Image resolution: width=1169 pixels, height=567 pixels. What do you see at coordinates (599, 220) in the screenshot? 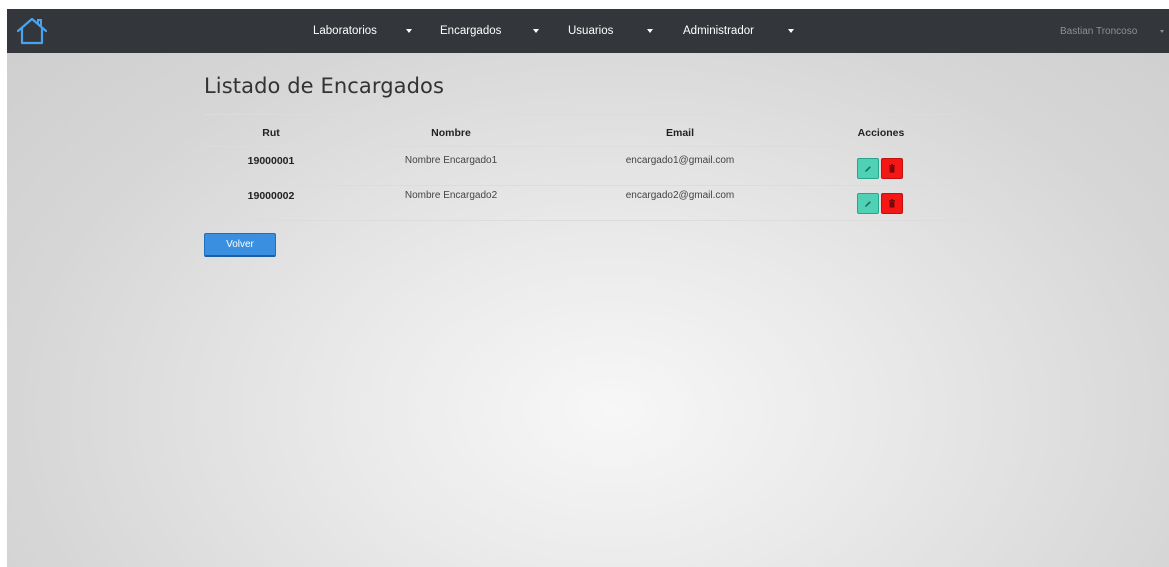
I see `table-bottom-divider` at bounding box center [599, 220].